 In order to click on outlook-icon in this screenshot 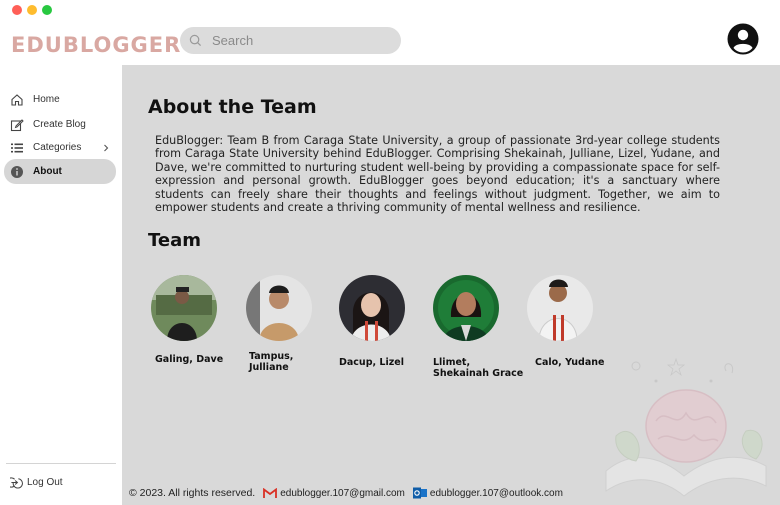, I will do `click(419, 493)`.